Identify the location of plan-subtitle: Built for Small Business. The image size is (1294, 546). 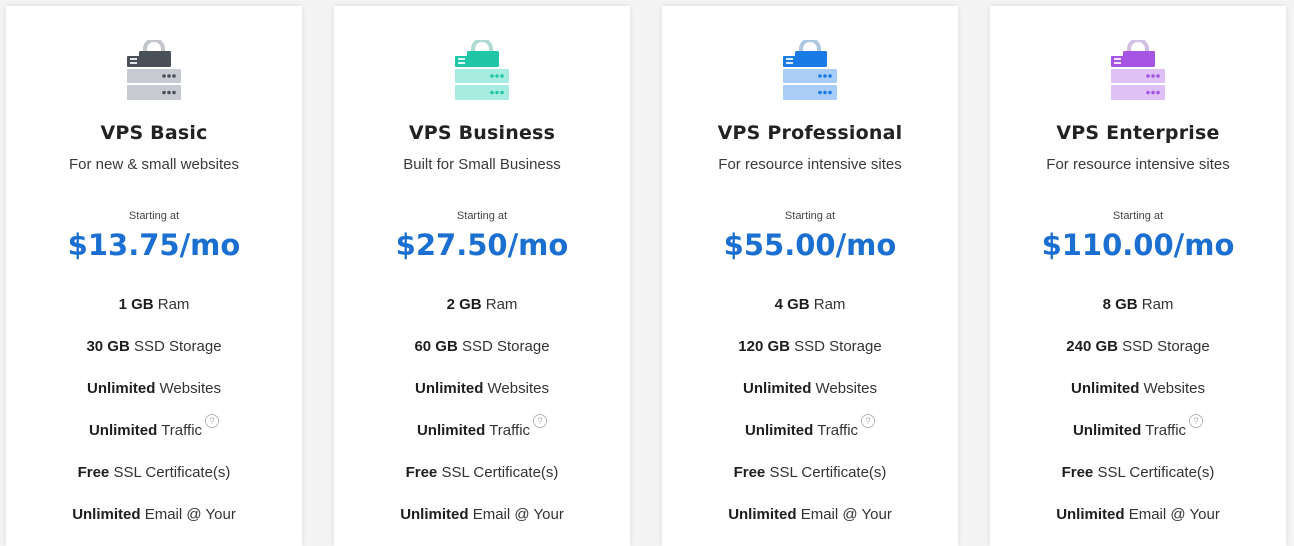
(482, 164).